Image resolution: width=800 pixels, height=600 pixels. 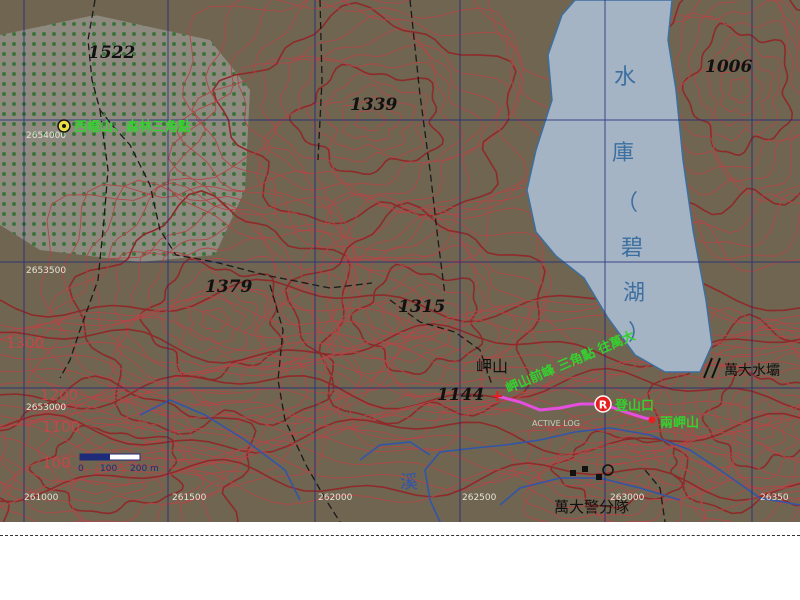 What do you see at coordinates (623, 153) in the screenshot?
I see `lake-char-2: 庫` at bounding box center [623, 153].